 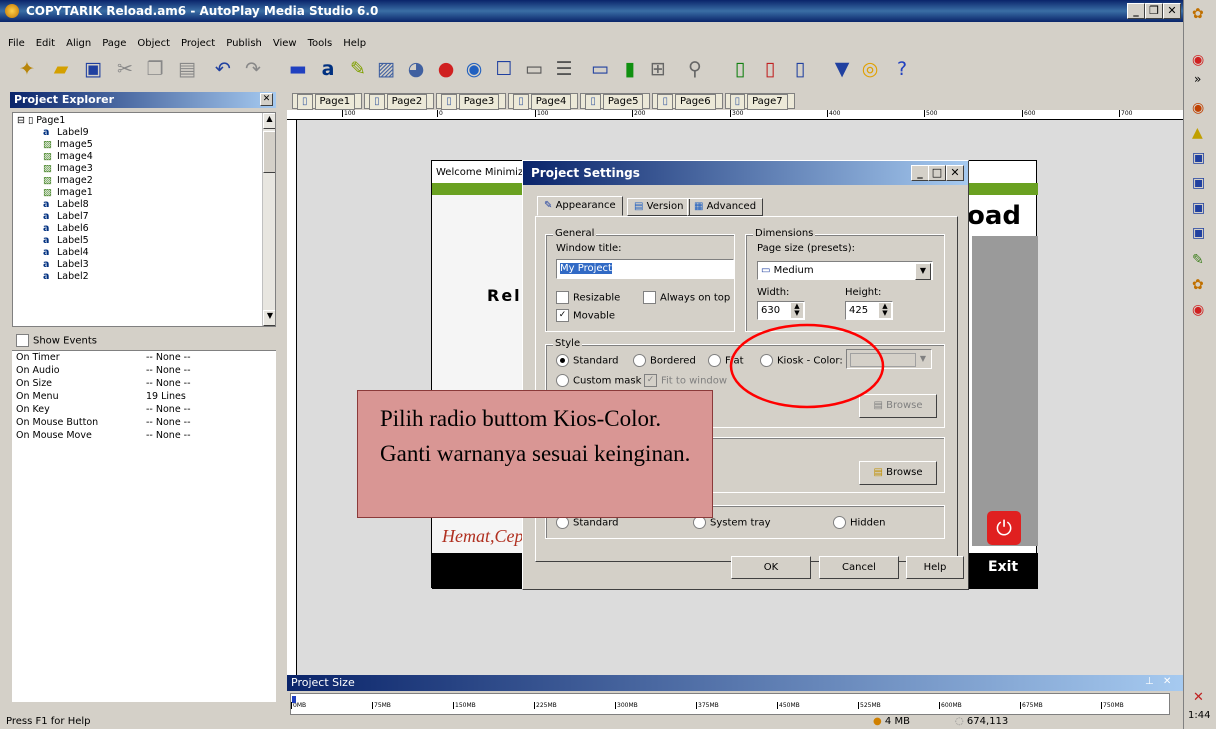 I want to click on menu-project: Project, so click(x=198, y=43).